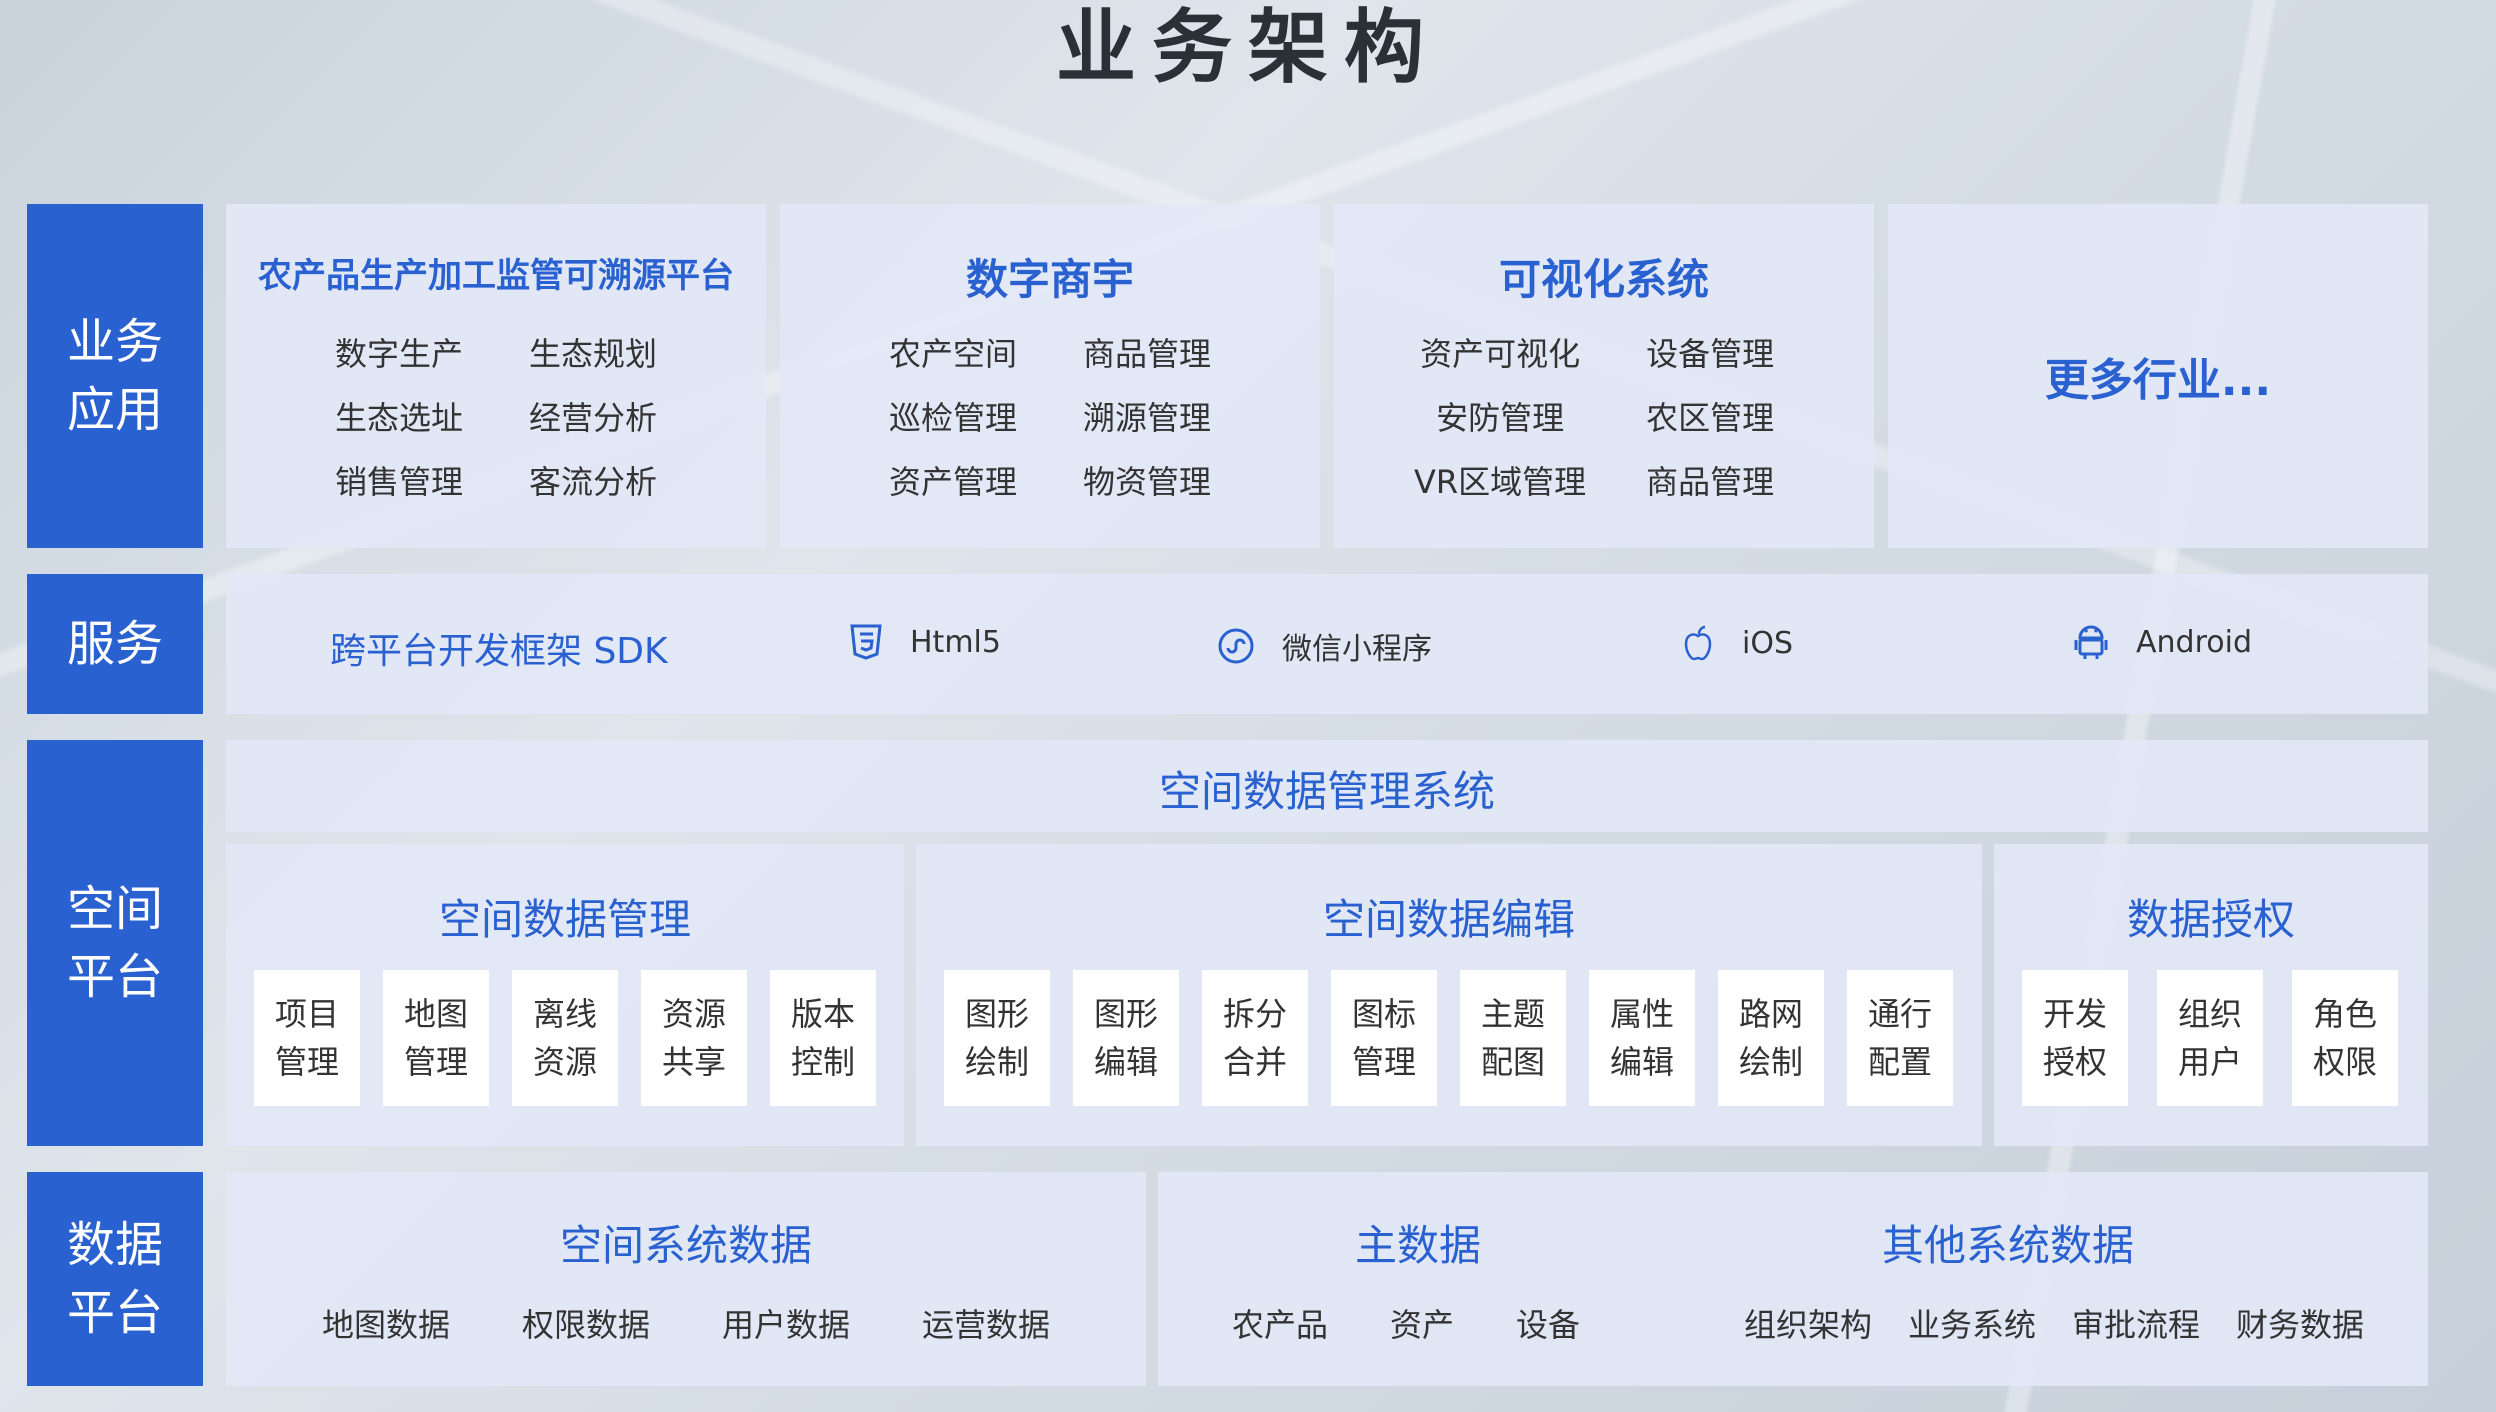 Image resolution: width=2496 pixels, height=1412 pixels. I want to click on function-box: 主题 配图, so click(1513, 1038).